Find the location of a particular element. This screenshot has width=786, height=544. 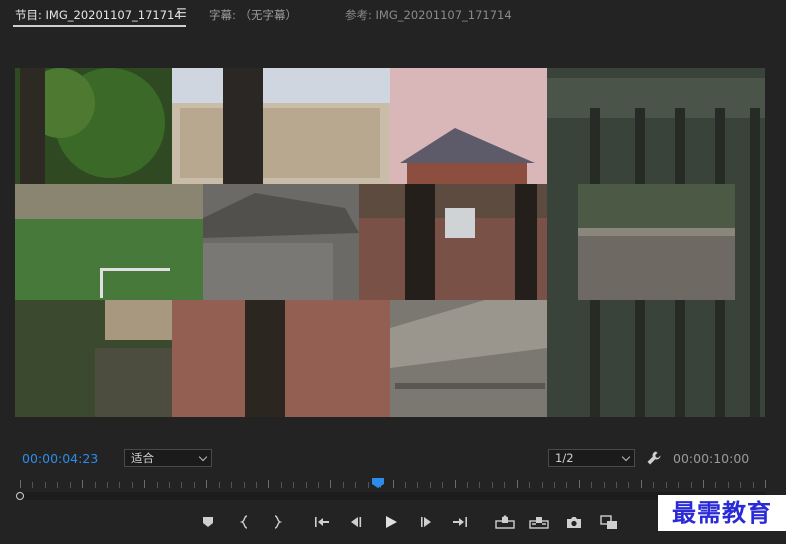

add-marker-button is located at coordinates (208, 522).